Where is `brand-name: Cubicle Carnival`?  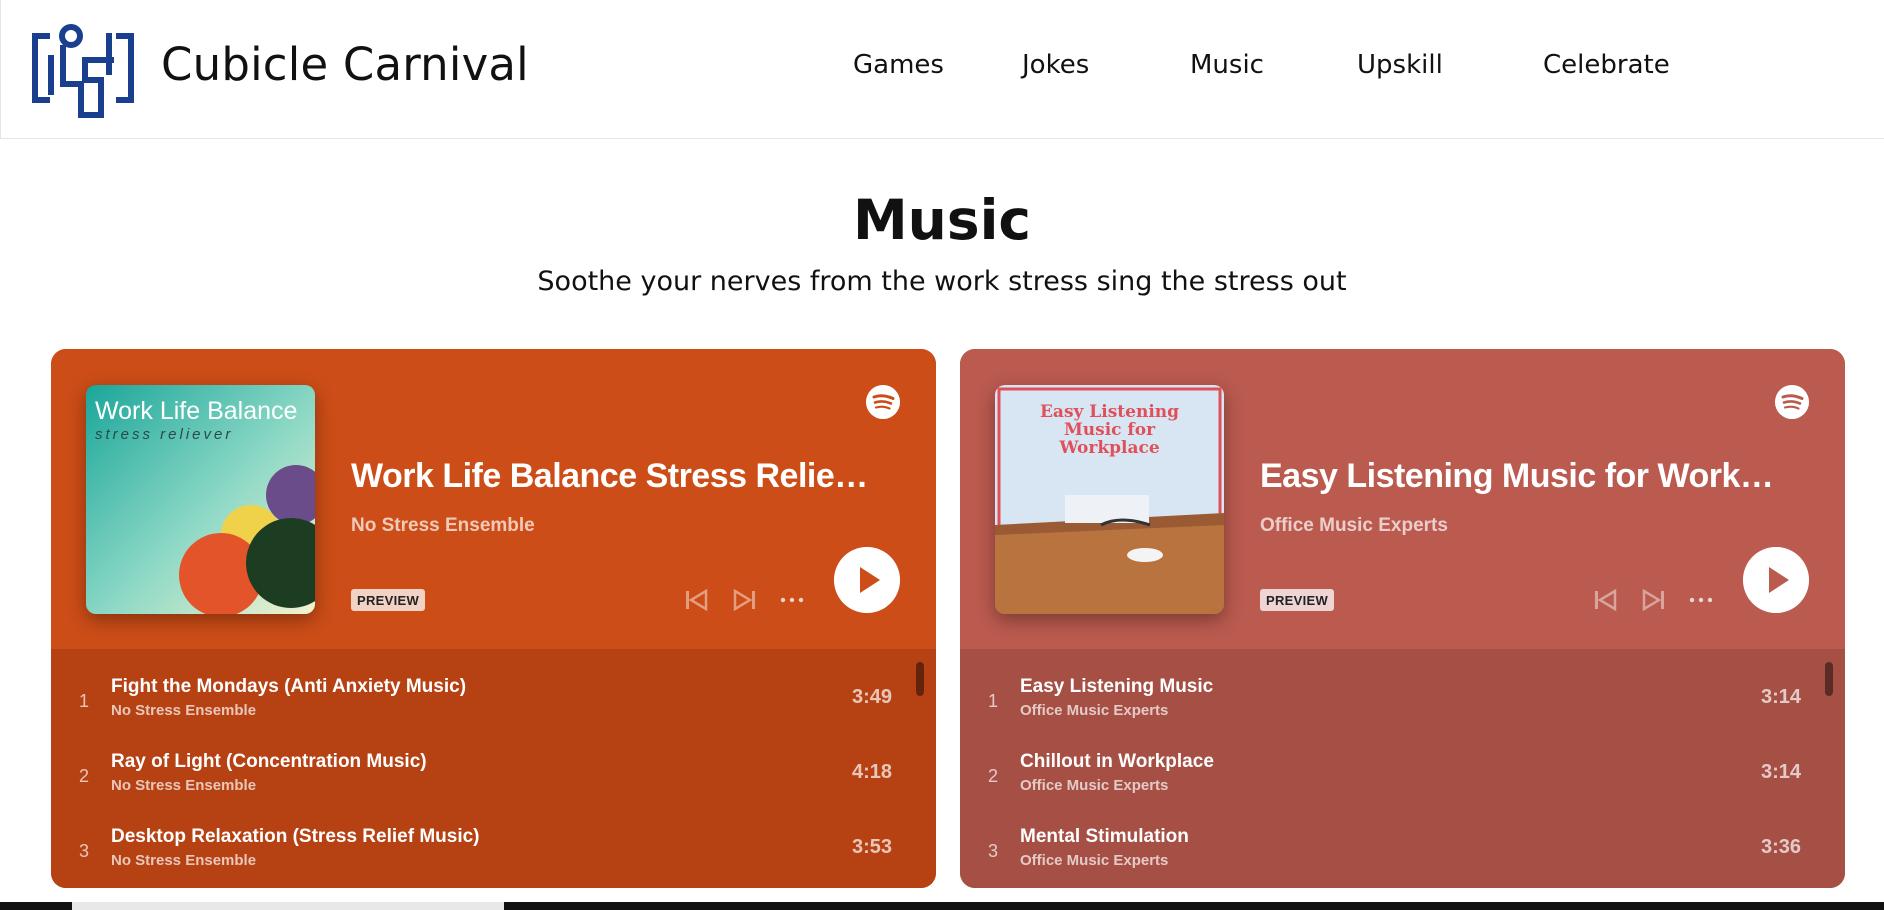 brand-name: Cubicle Carnival is located at coordinates (345, 64).